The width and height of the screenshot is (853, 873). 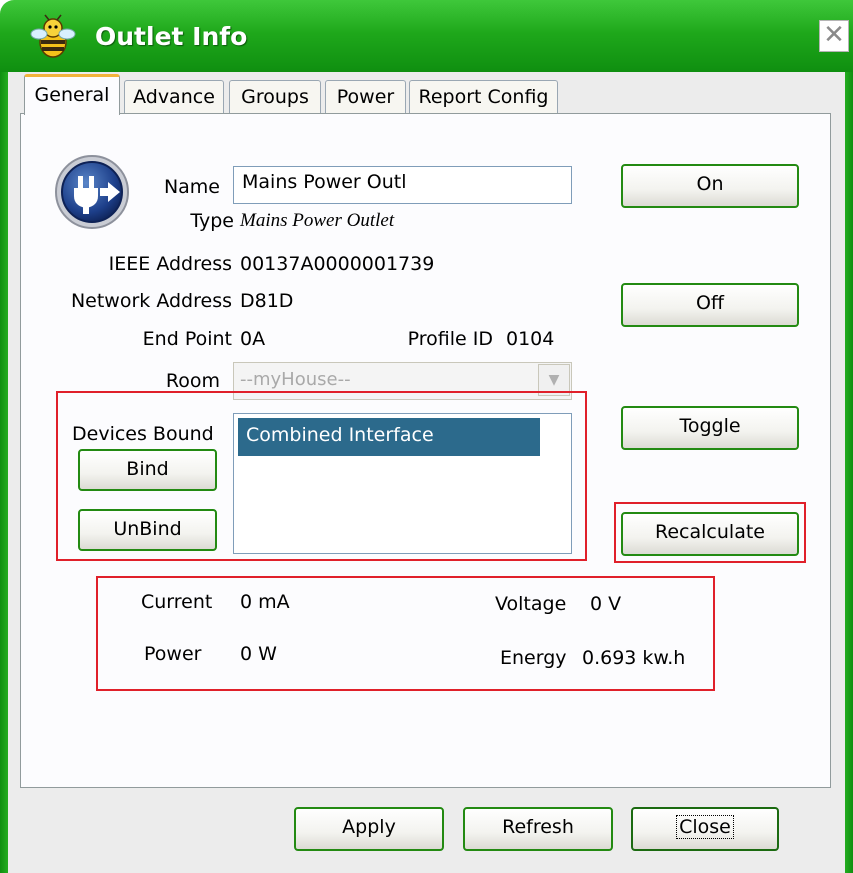 What do you see at coordinates (265, 602) in the screenshot?
I see `current-value: 0 mA` at bounding box center [265, 602].